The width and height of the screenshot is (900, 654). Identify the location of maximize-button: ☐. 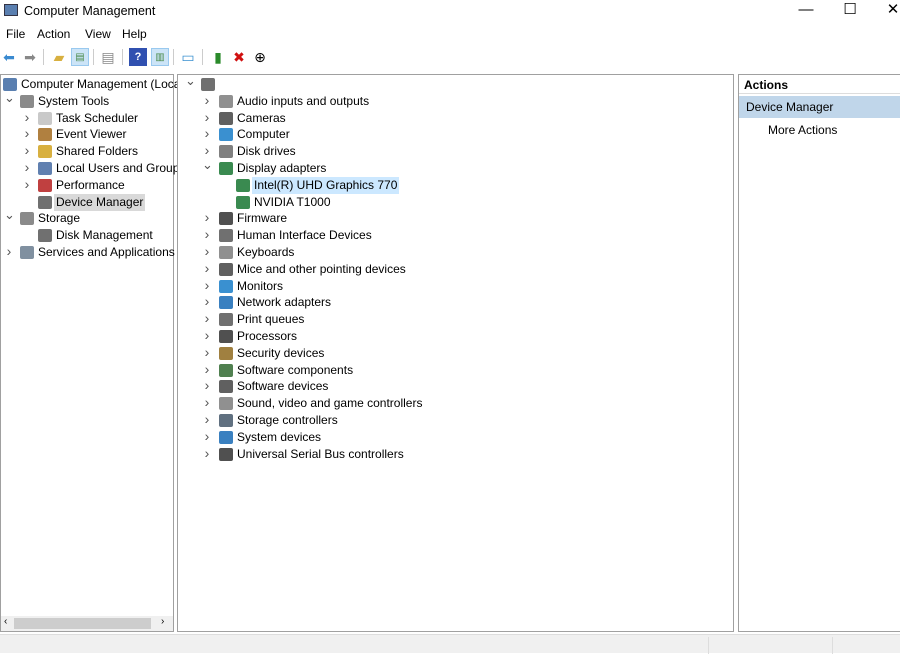
(850, 11).